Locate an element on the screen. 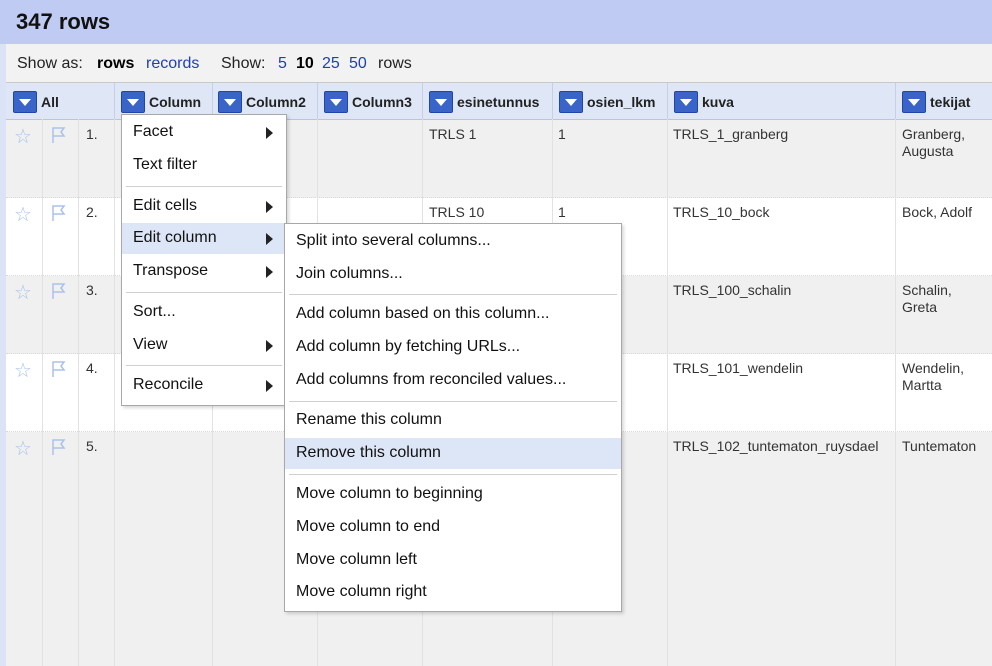  header-column3-label: Column3 is located at coordinates (382, 102).